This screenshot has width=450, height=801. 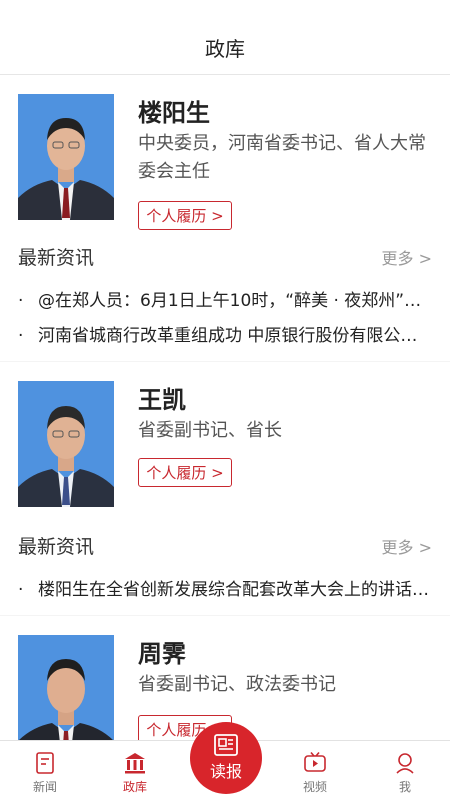 I want to click on official-name: 王凯, so click(x=162, y=399).